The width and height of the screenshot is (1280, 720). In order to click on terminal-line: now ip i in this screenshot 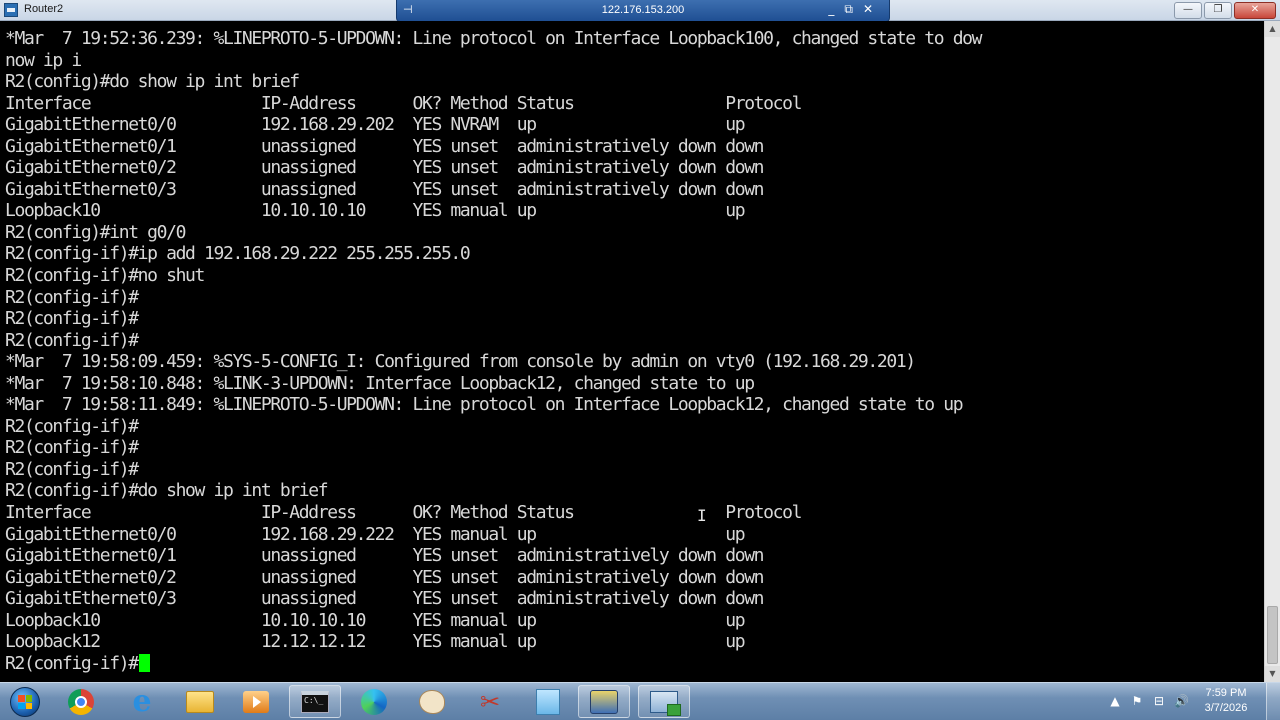, I will do `click(43, 60)`.